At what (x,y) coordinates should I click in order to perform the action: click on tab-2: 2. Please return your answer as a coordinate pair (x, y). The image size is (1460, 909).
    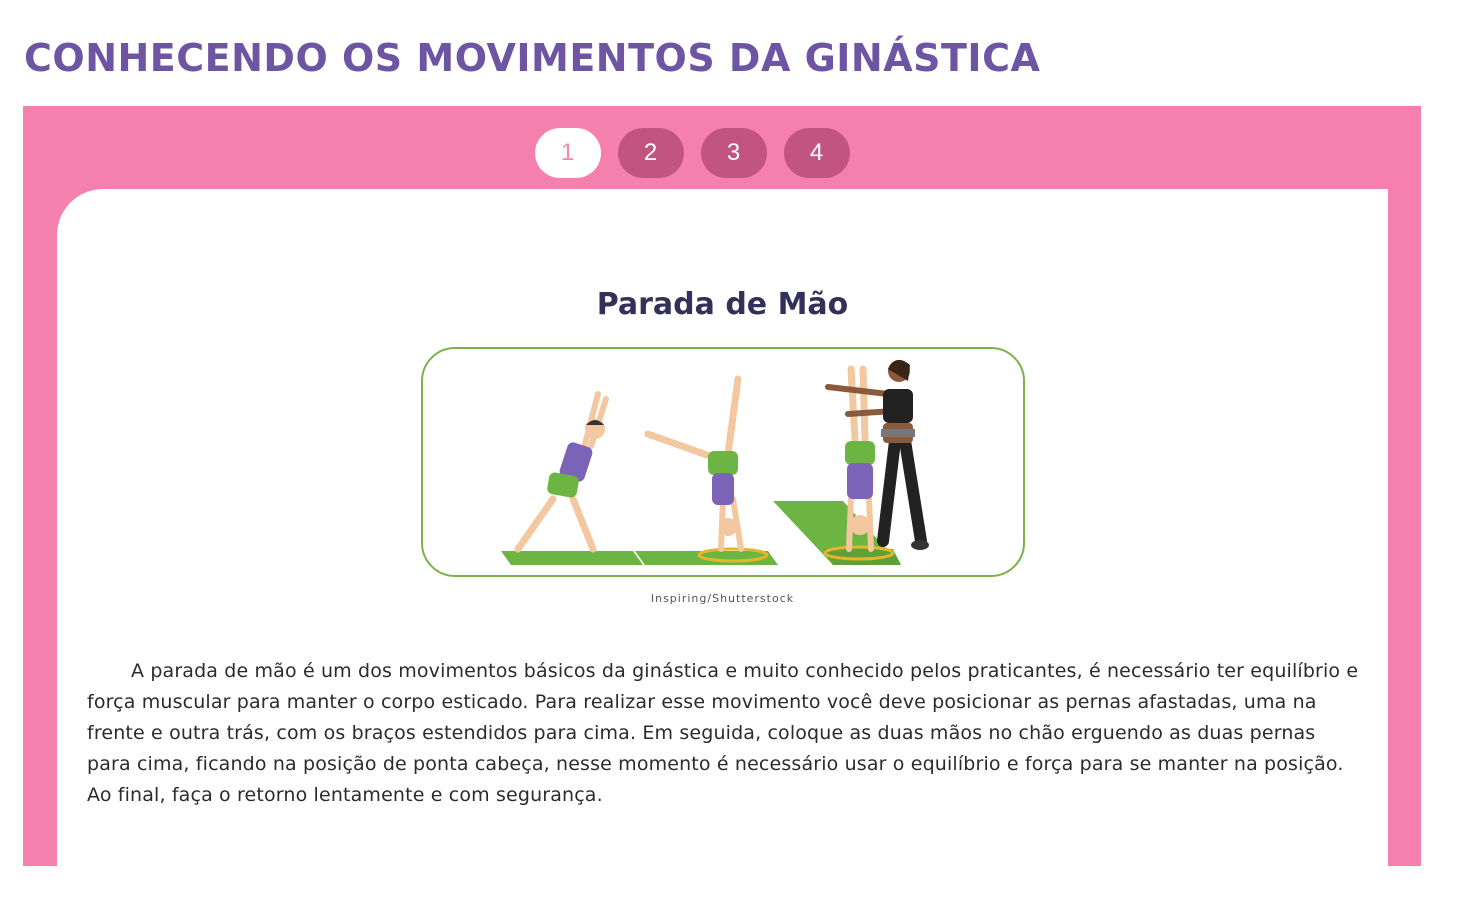
    Looking at the image, I should click on (650, 153).